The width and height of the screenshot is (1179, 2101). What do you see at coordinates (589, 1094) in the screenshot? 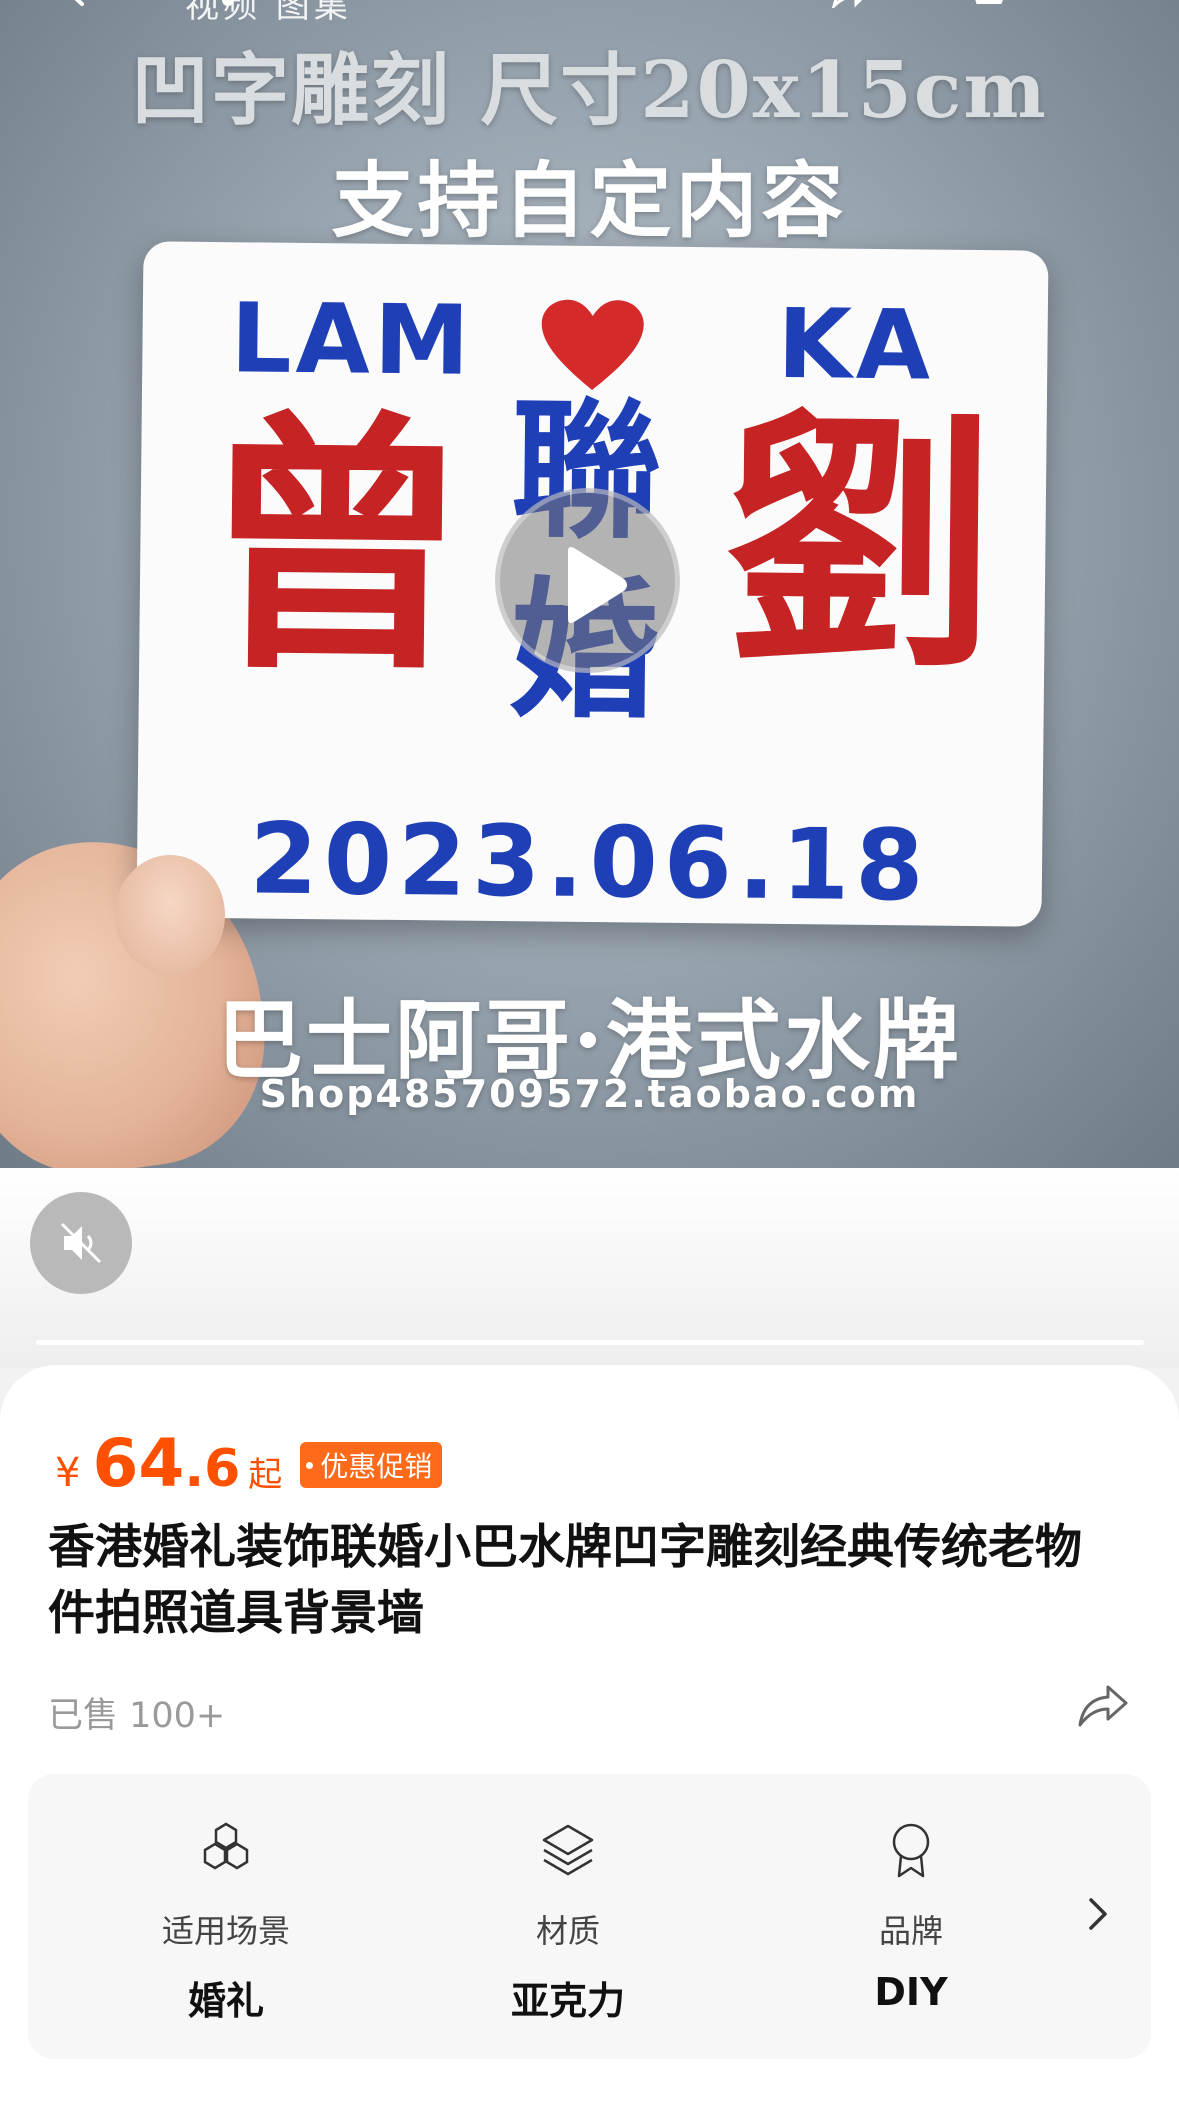
I see `video-caption-shop-url: Shop485709572.taobao.com` at bounding box center [589, 1094].